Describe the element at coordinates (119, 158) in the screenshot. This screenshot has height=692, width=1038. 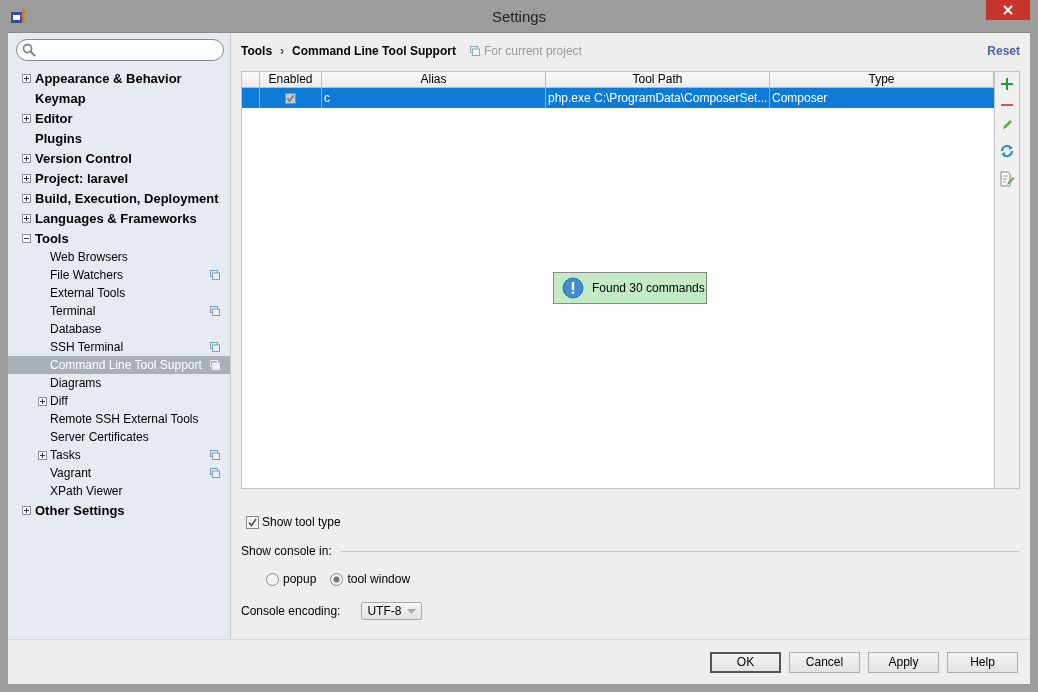
I see `tree-item: Version Control` at that location.